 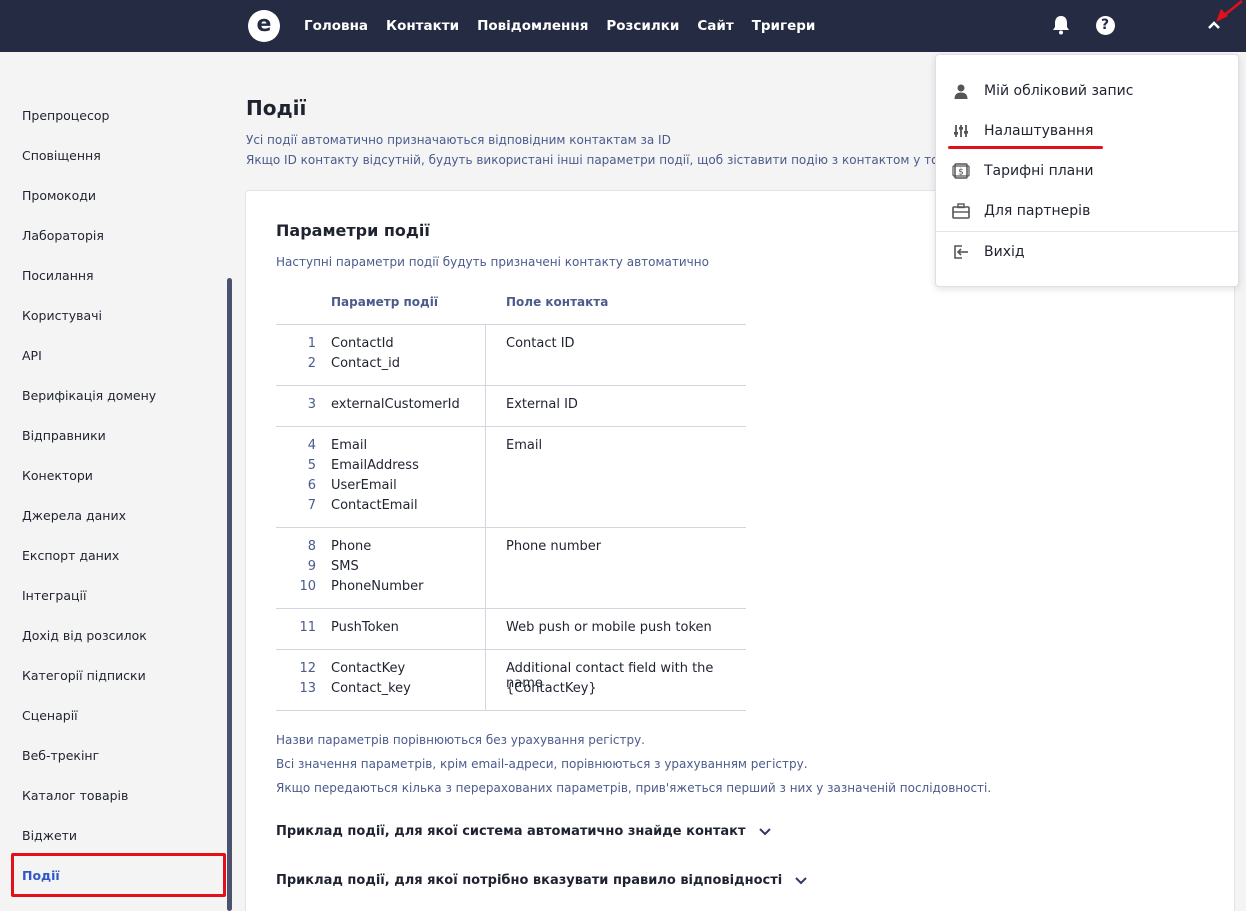 What do you see at coordinates (64, 435) in the screenshot?
I see `sidebar-item-senders: Відправники` at bounding box center [64, 435].